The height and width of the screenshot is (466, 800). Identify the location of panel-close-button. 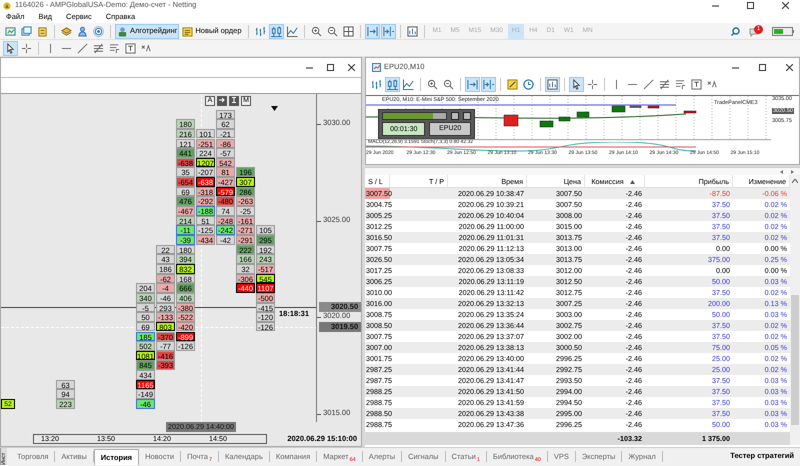
(467, 116).